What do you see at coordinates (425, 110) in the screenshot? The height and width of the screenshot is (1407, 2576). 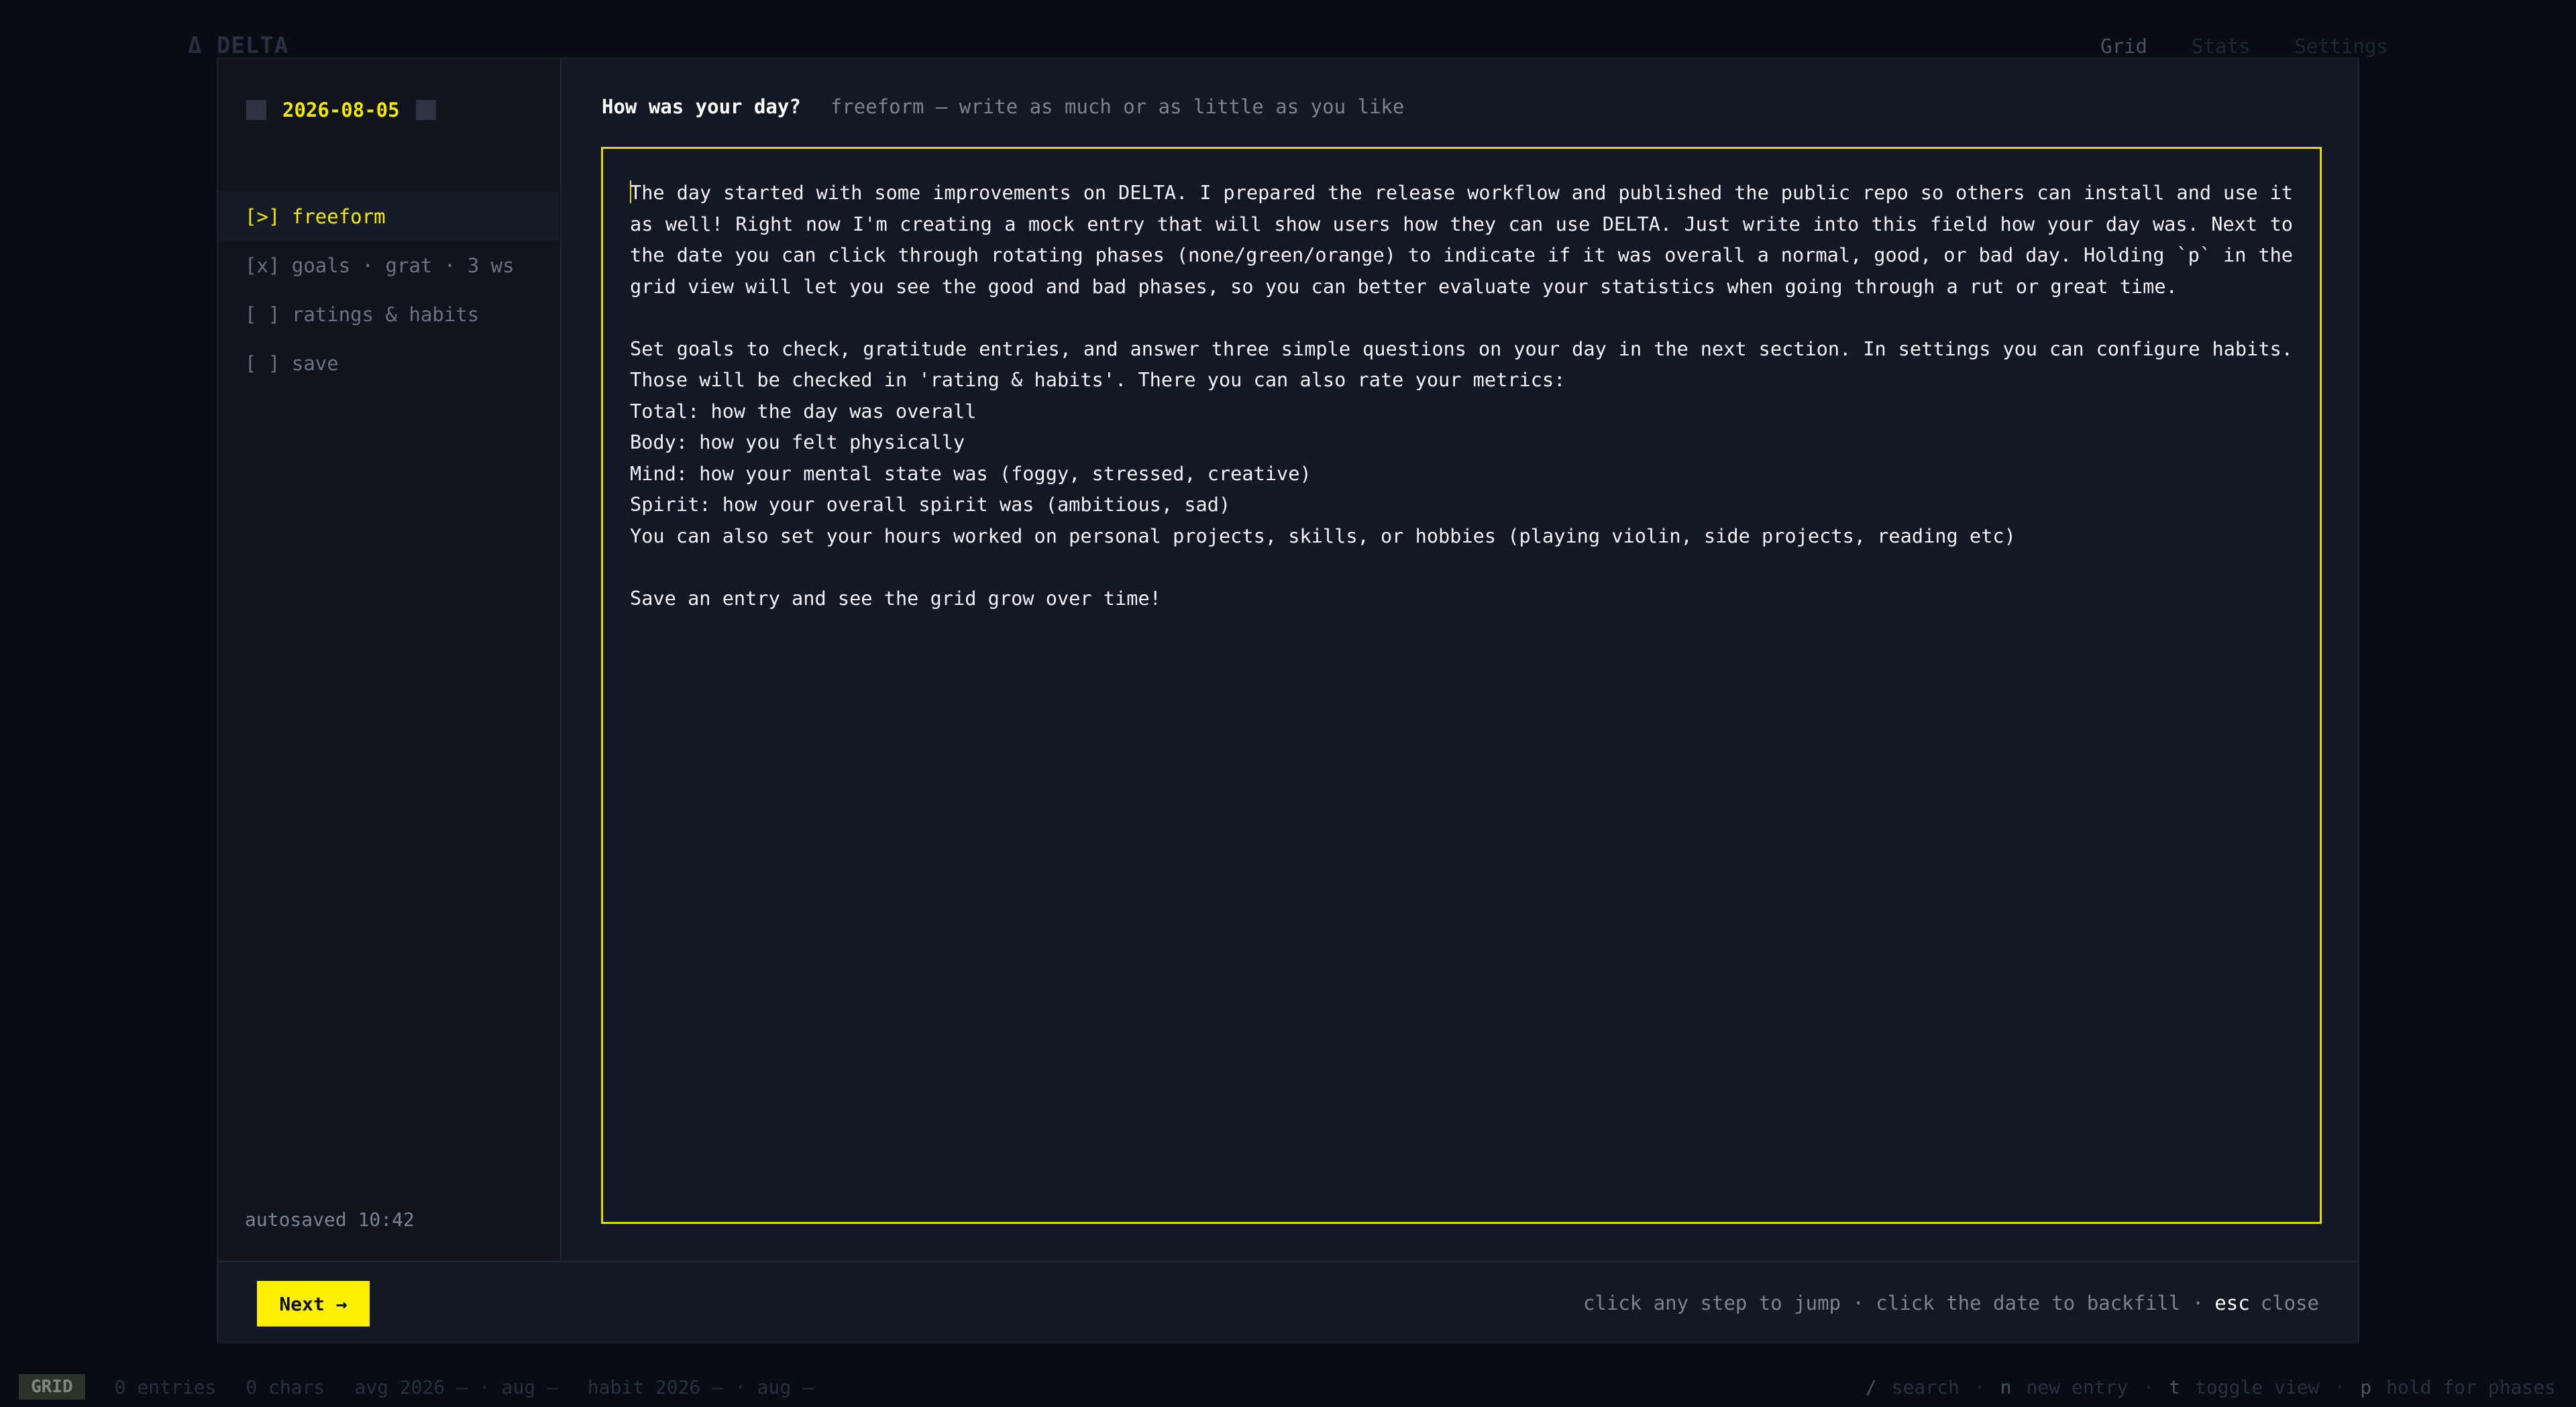 I see `phase-toggle-button` at bounding box center [425, 110].